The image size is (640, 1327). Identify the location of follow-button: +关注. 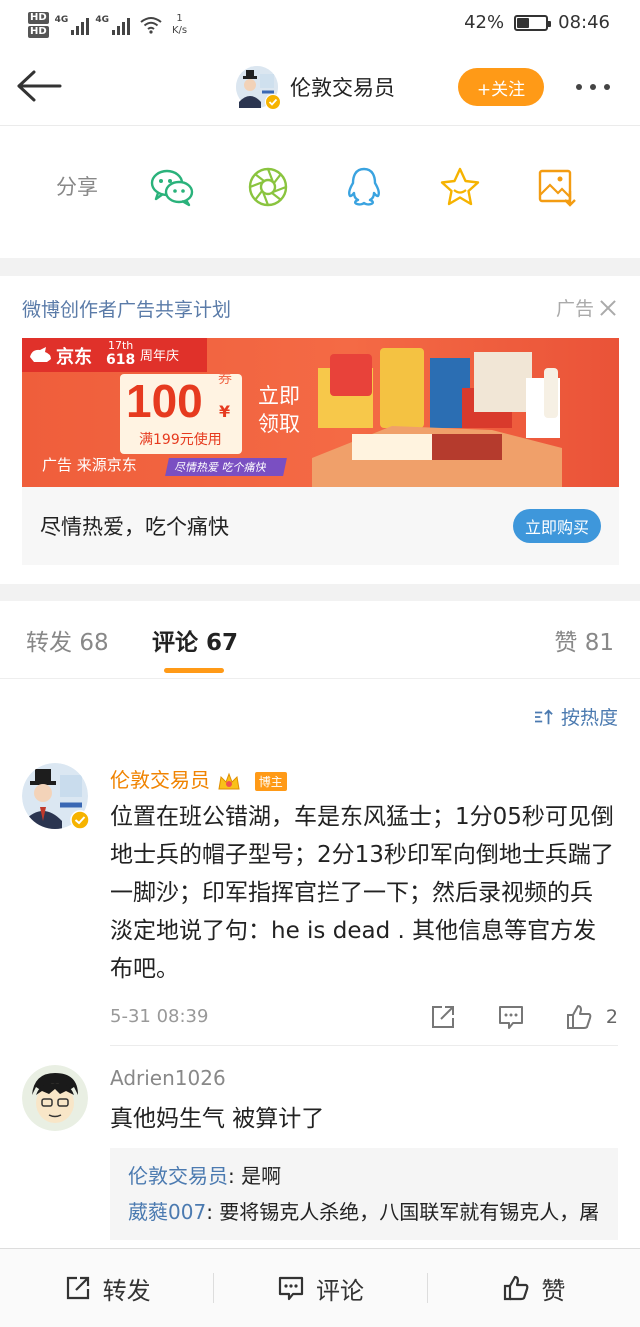
(501, 87).